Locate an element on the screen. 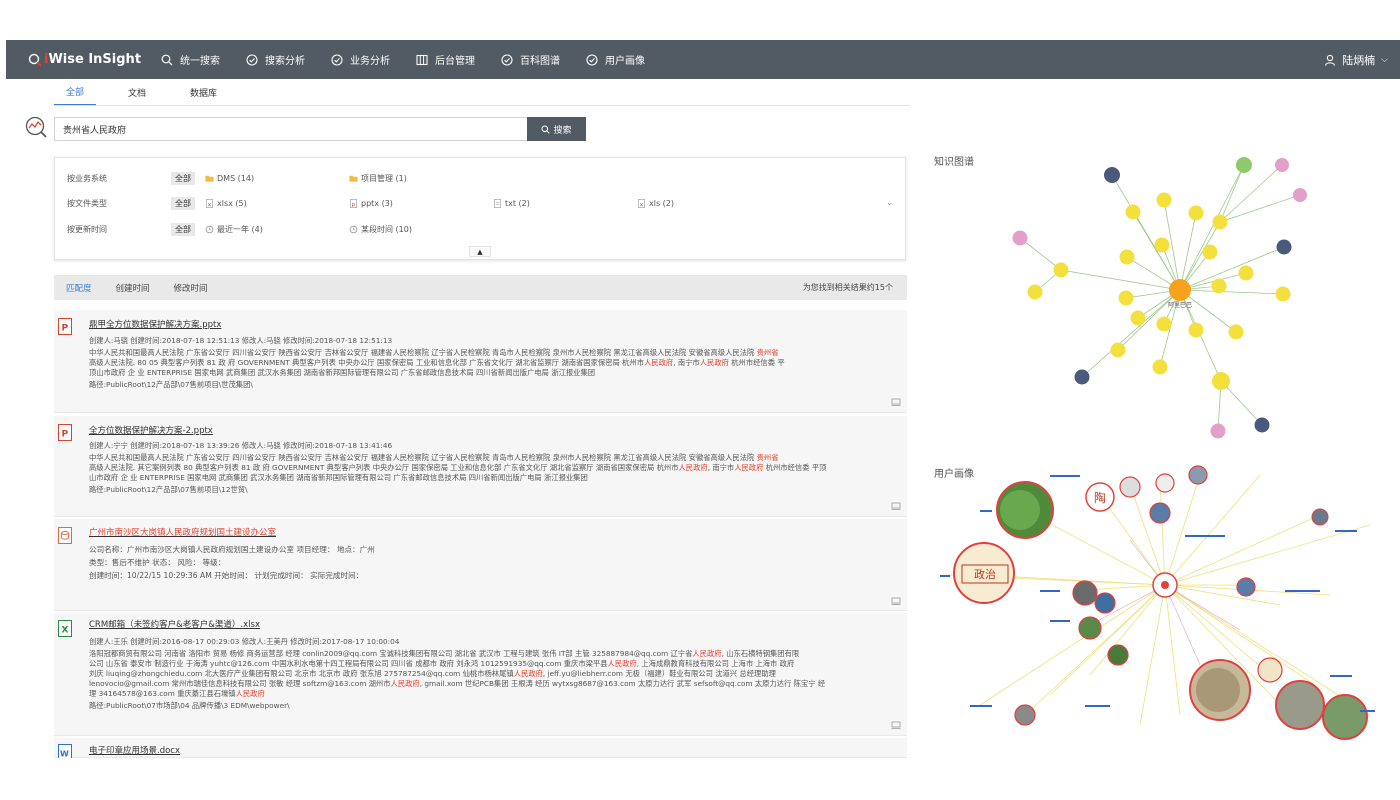 The width and height of the screenshot is (1400, 800). filter-option-last-year: 最近一年 (4) is located at coordinates (234, 229).